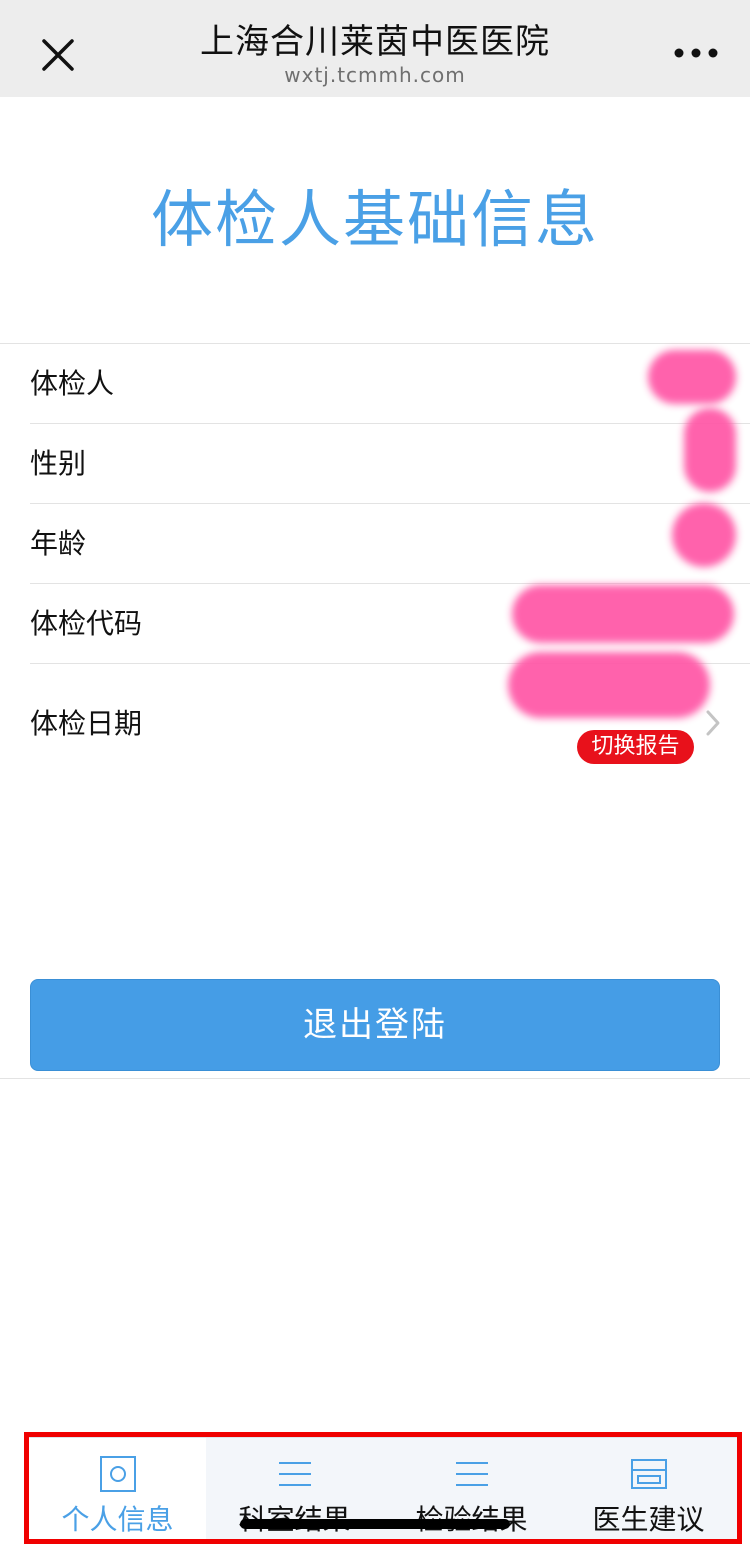 This screenshot has height=1547, width=750. I want to click on info-label: 性别, so click(58, 463).